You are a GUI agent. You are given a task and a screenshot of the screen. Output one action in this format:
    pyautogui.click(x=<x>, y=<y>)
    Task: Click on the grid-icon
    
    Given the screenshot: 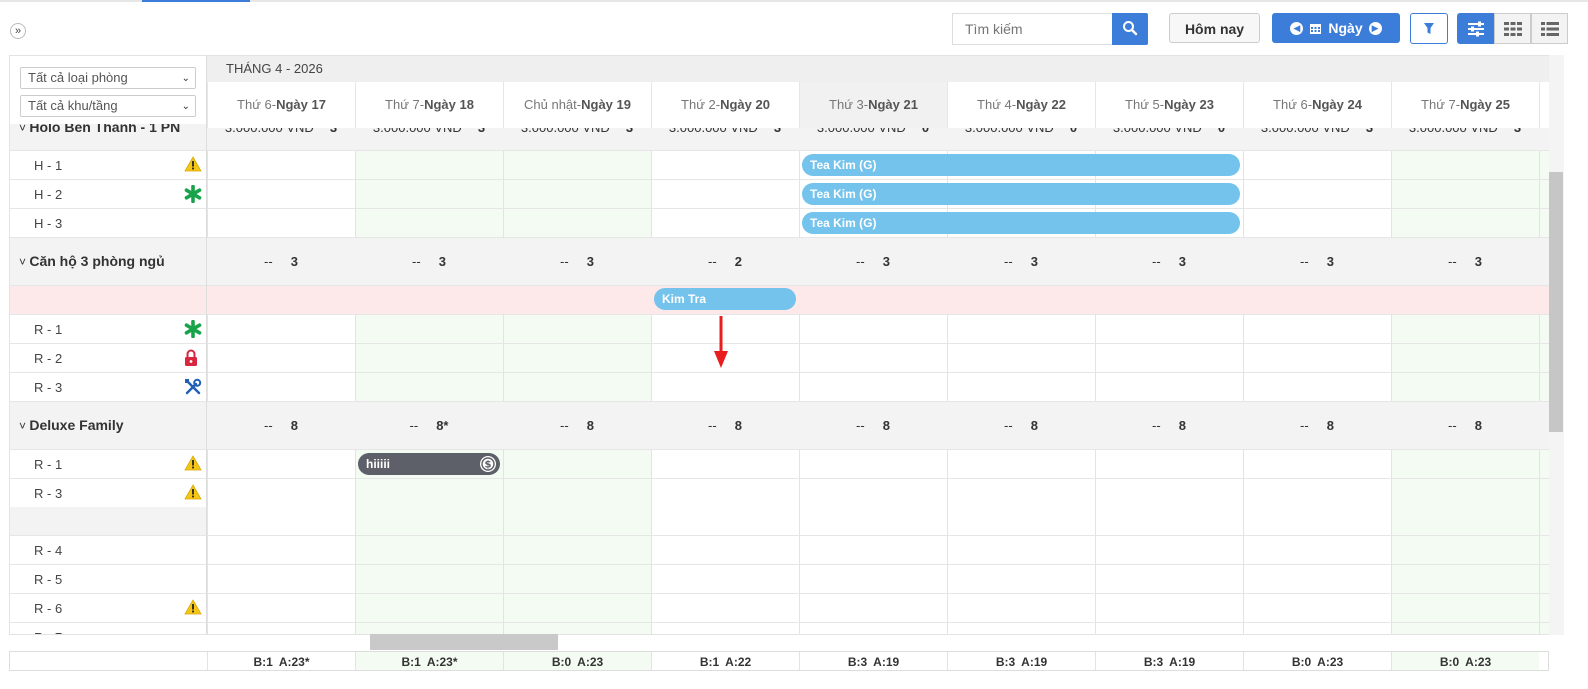 What is the action you would take?
    pyautogui.click(x=1512, y=28)
    